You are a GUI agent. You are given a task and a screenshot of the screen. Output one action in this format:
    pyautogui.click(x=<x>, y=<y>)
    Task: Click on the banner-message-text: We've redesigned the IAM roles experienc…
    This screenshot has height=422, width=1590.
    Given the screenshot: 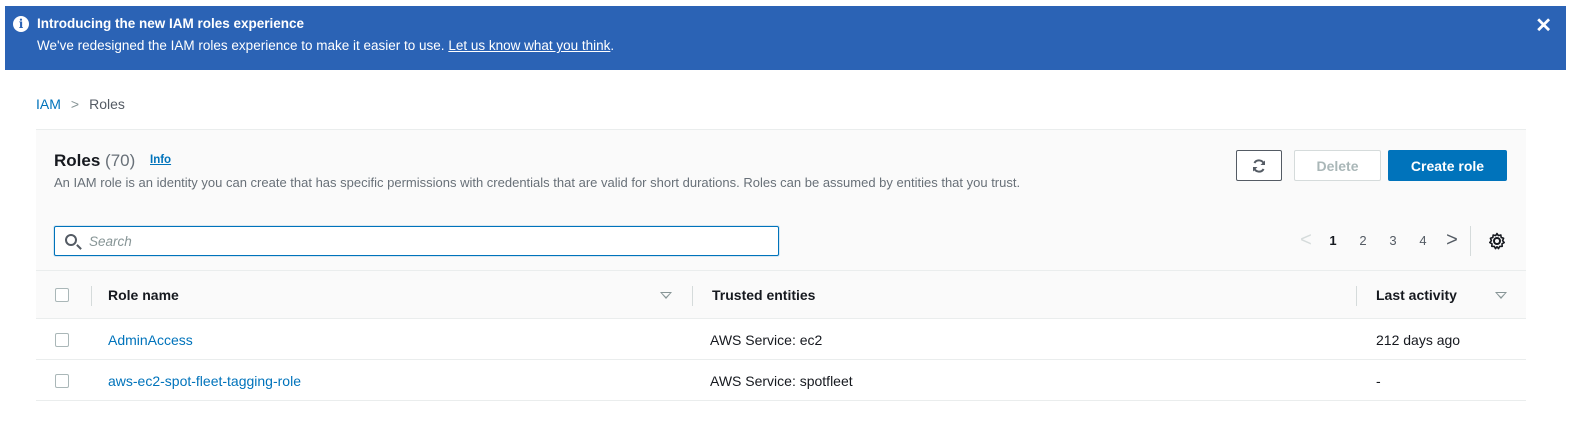 What is the action you would take?
    pyautogui.click(x=241, y=45)
    